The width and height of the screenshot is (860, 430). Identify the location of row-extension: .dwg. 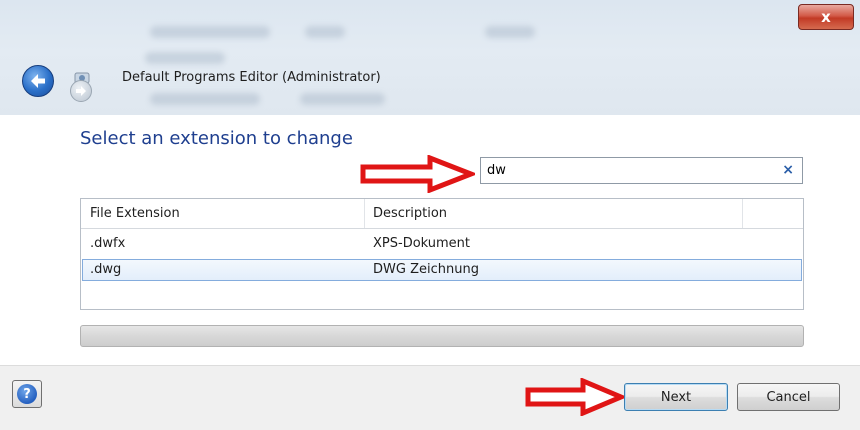
(106, 269).